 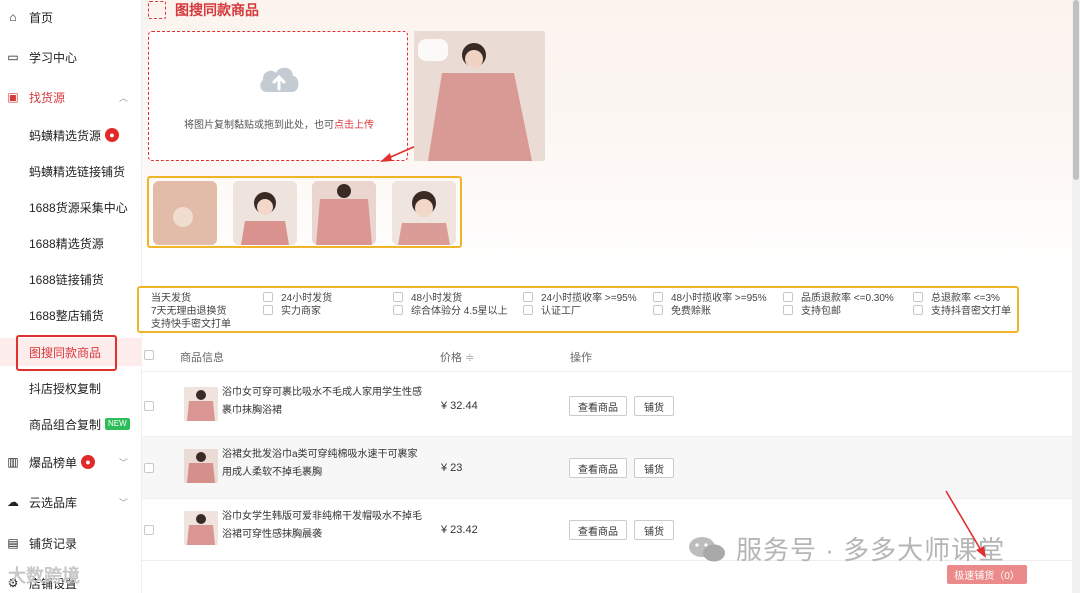 What do you see at coordinates (71, 315) in the screenshot?
I see `sidebar-subitem: 1688整店铺货` at bounding box center [71, 315].